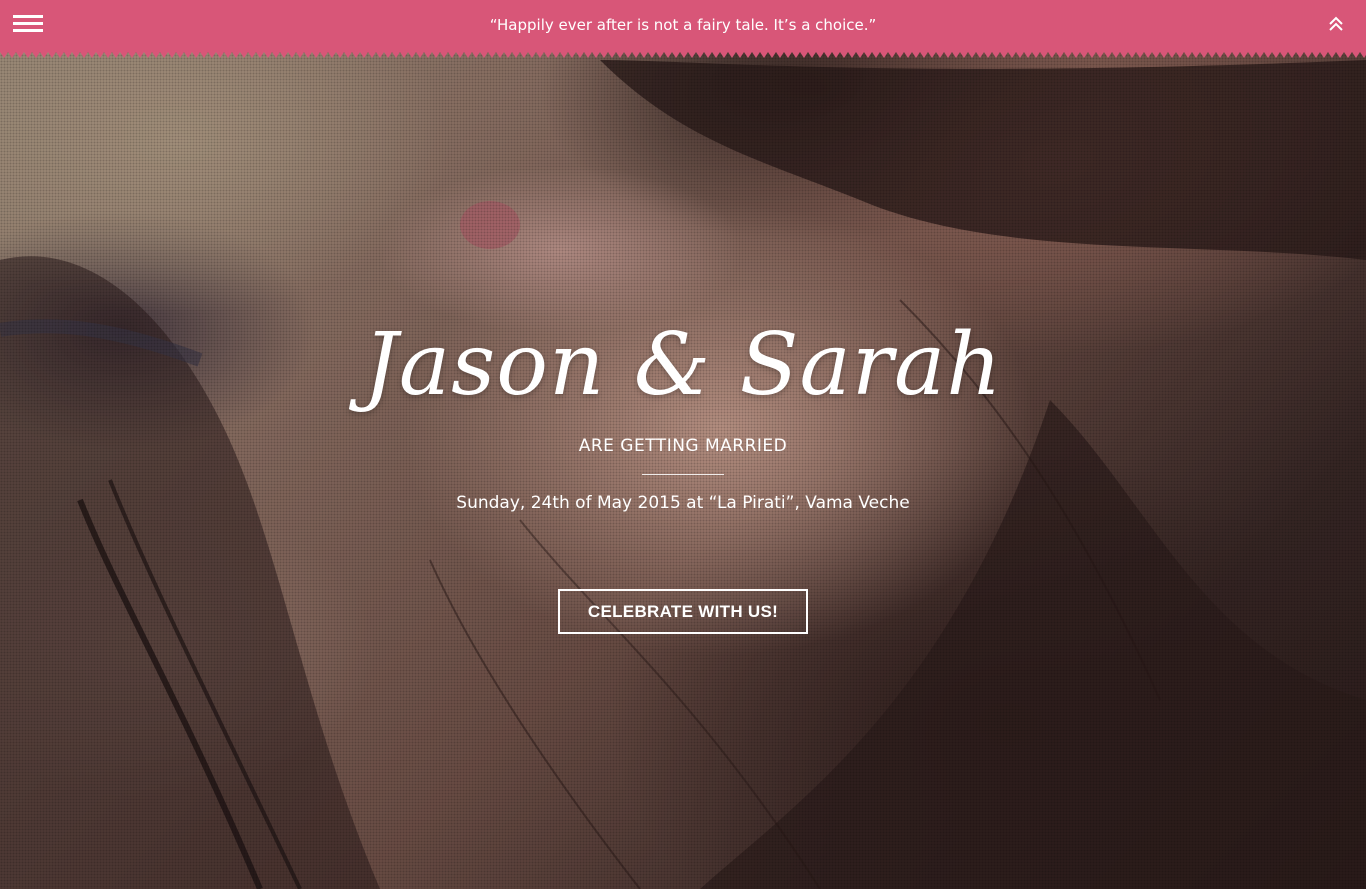 Image resolution: width=1366 pixels, height=889 pixels. I want to click on double-chevron-up-icon, so click(1336, 24).